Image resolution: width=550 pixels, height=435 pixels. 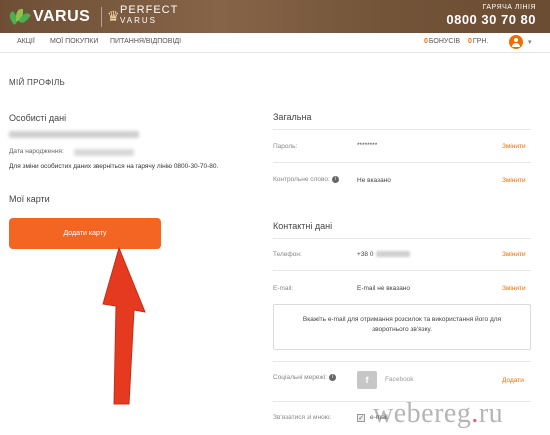 What do you see at coordinates (367, 145) in the screenshot?
I see `password-value: ********` at bounding box center [367, 145].